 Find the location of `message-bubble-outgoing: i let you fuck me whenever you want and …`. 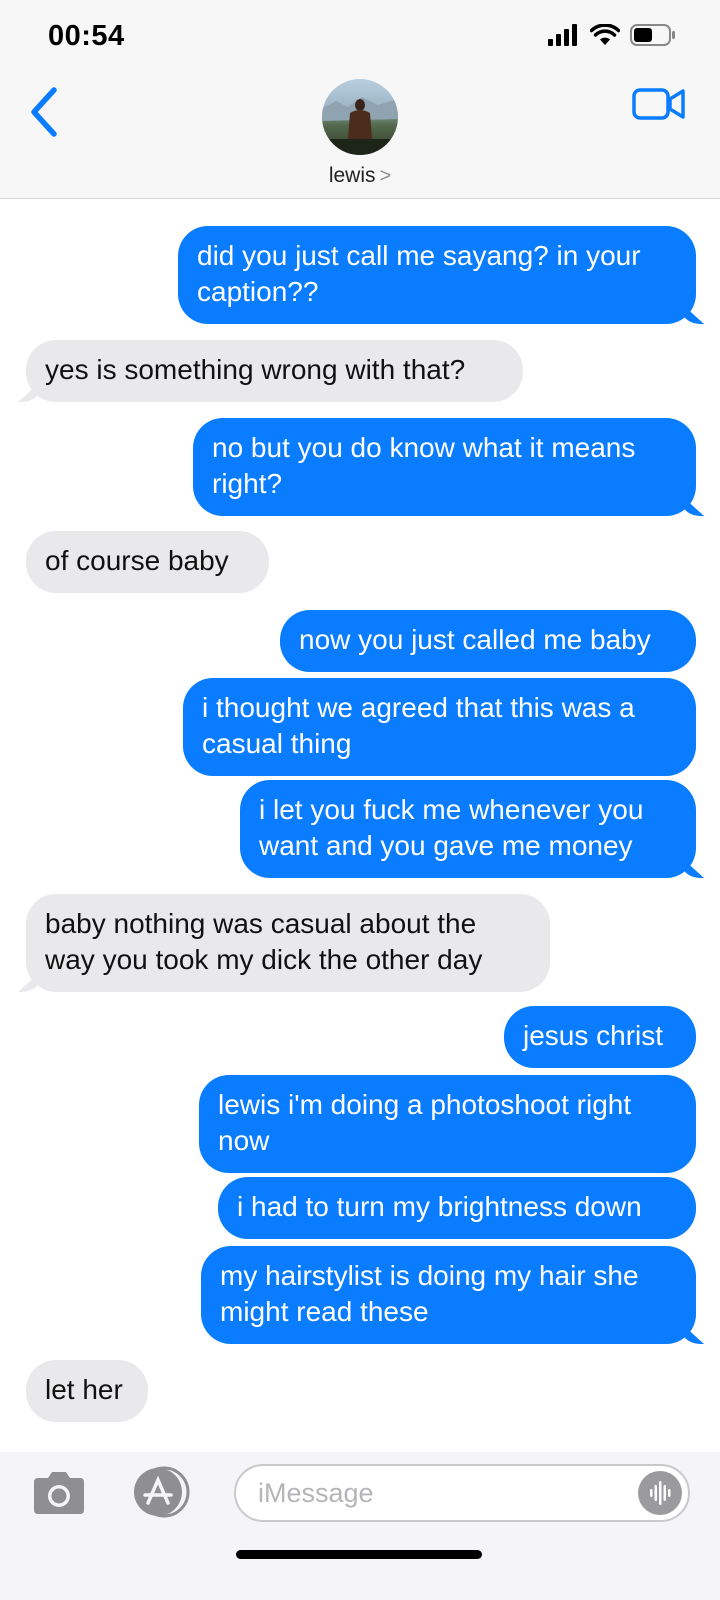

message-bubble-outgoing: i let you fuck me whenever you want and … is located at coordinates (468, 829).